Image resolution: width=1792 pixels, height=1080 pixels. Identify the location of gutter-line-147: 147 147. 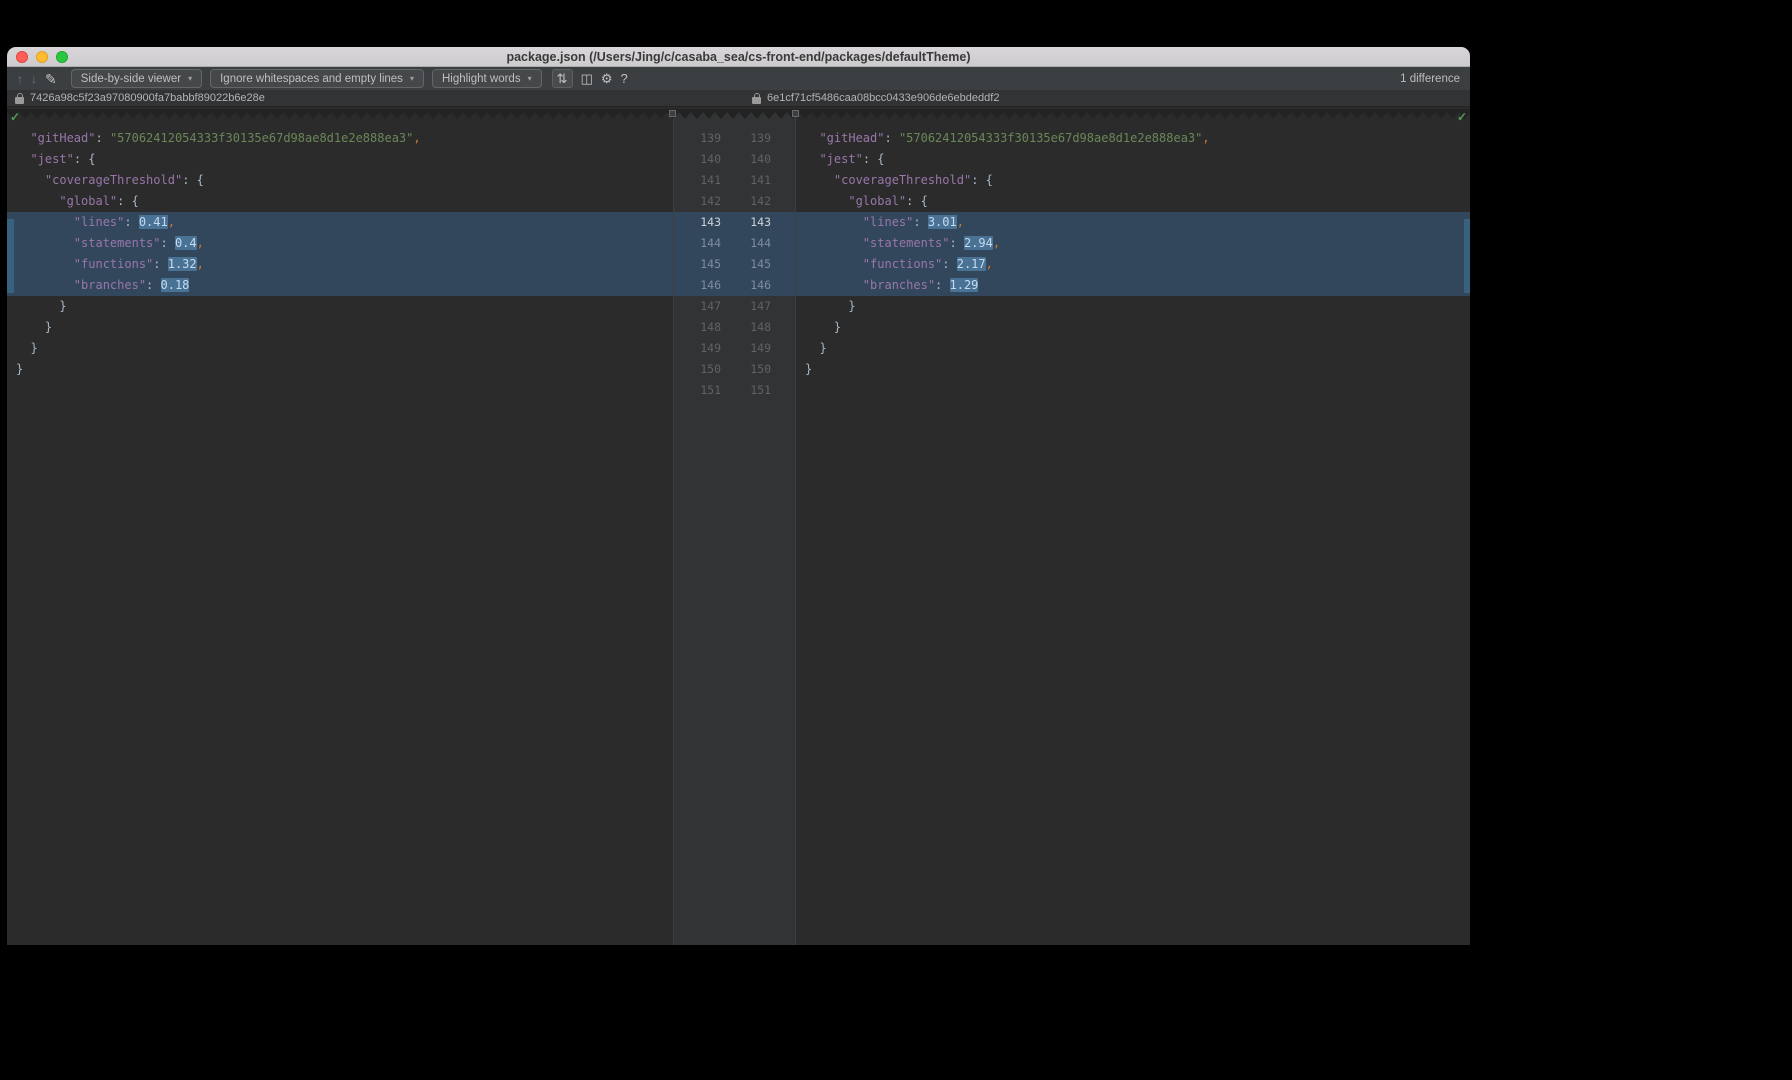
(734, 306).